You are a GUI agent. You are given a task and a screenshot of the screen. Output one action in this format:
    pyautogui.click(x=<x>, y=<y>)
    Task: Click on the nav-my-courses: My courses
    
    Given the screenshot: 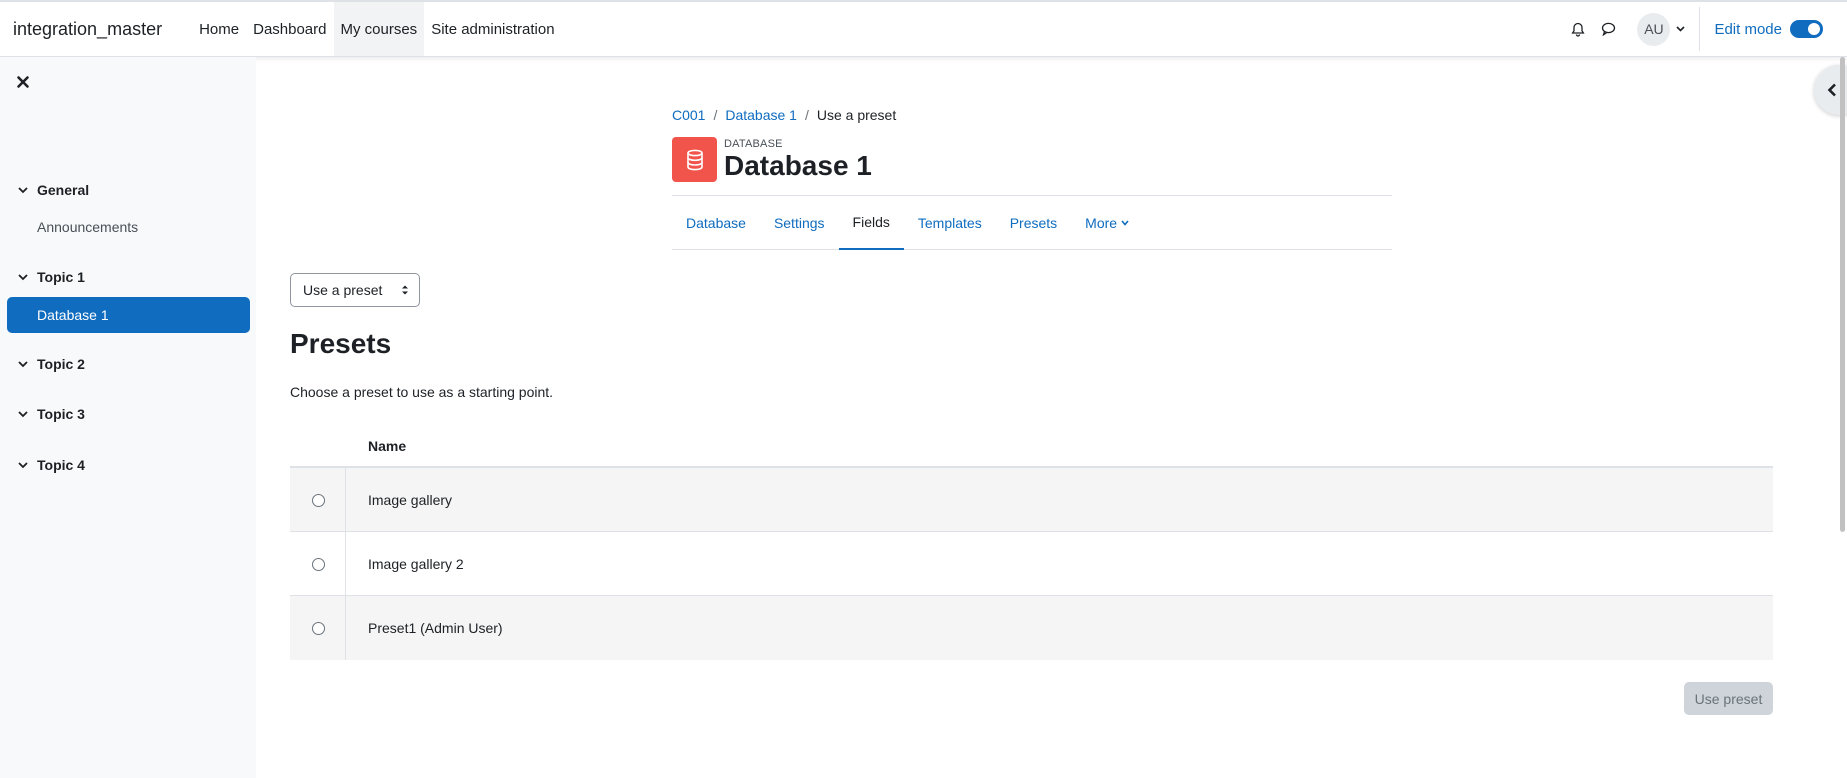 What is the action you would take?
    pyautogui.click(x=379, y=29)
    